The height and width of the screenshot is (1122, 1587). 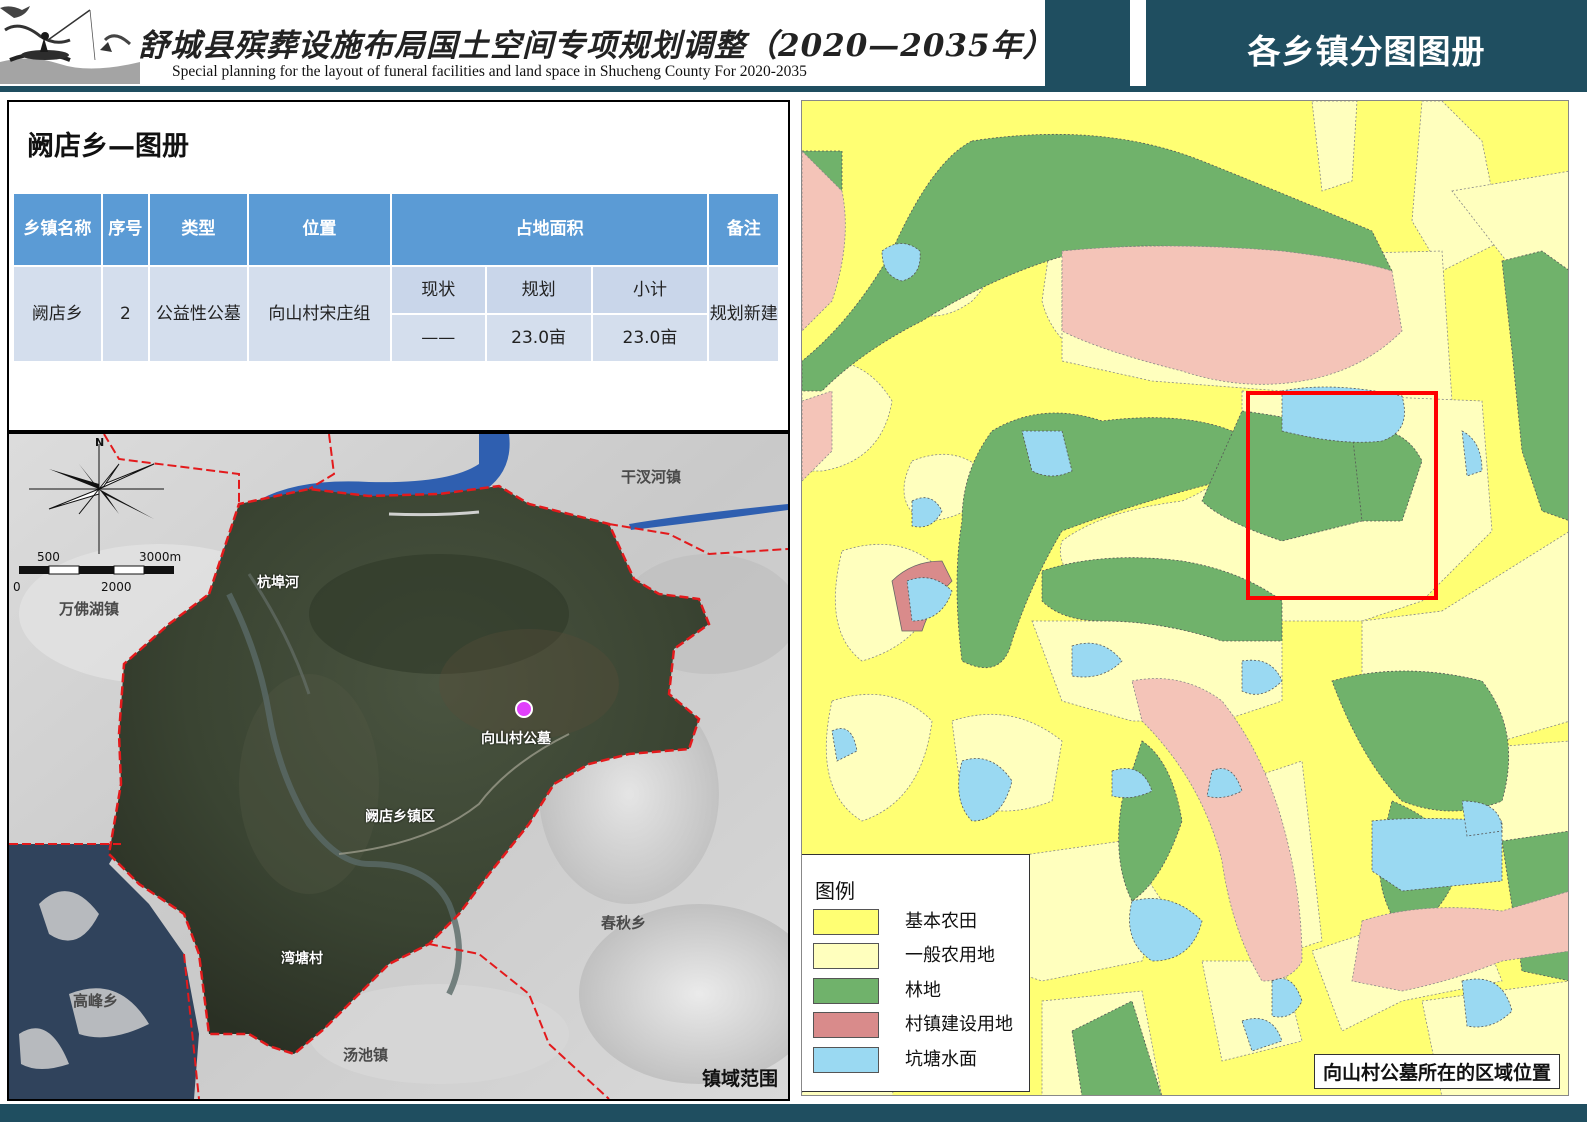 What do you see at coordinates (959, 1024) in the screenshot?
I see `legend-label: 村镇建设用地` at bounding box center [959, 1024].